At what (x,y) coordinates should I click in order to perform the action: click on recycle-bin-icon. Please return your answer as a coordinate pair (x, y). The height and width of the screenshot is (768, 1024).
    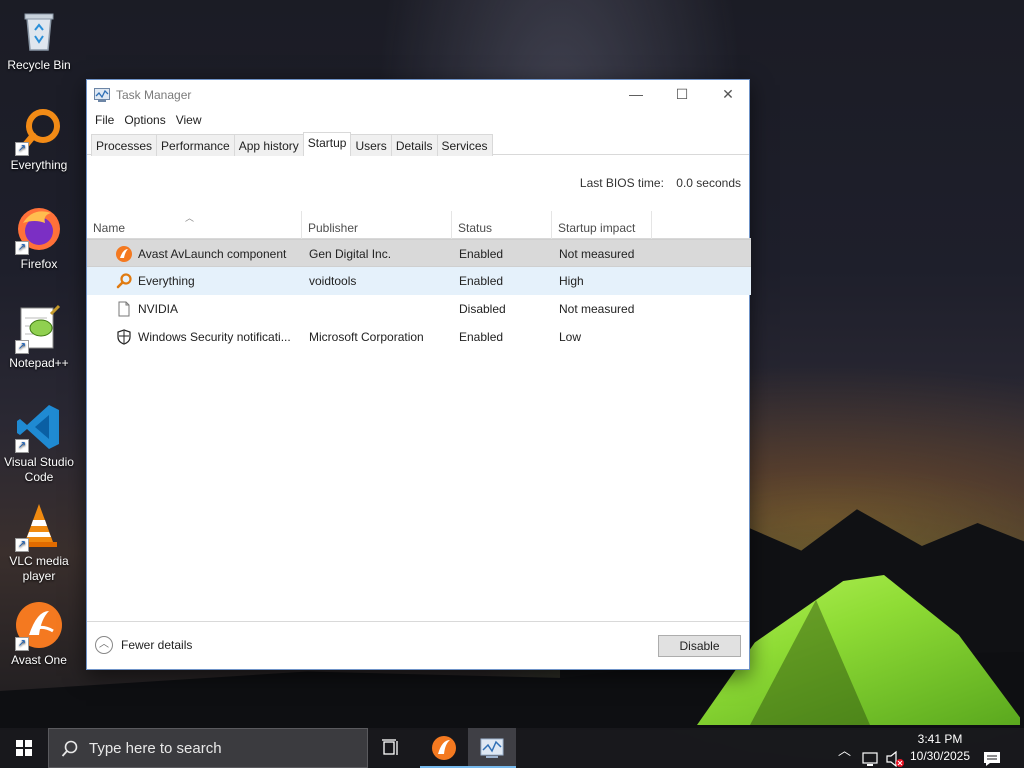
    Looking at the image, I should click on (39, 30).